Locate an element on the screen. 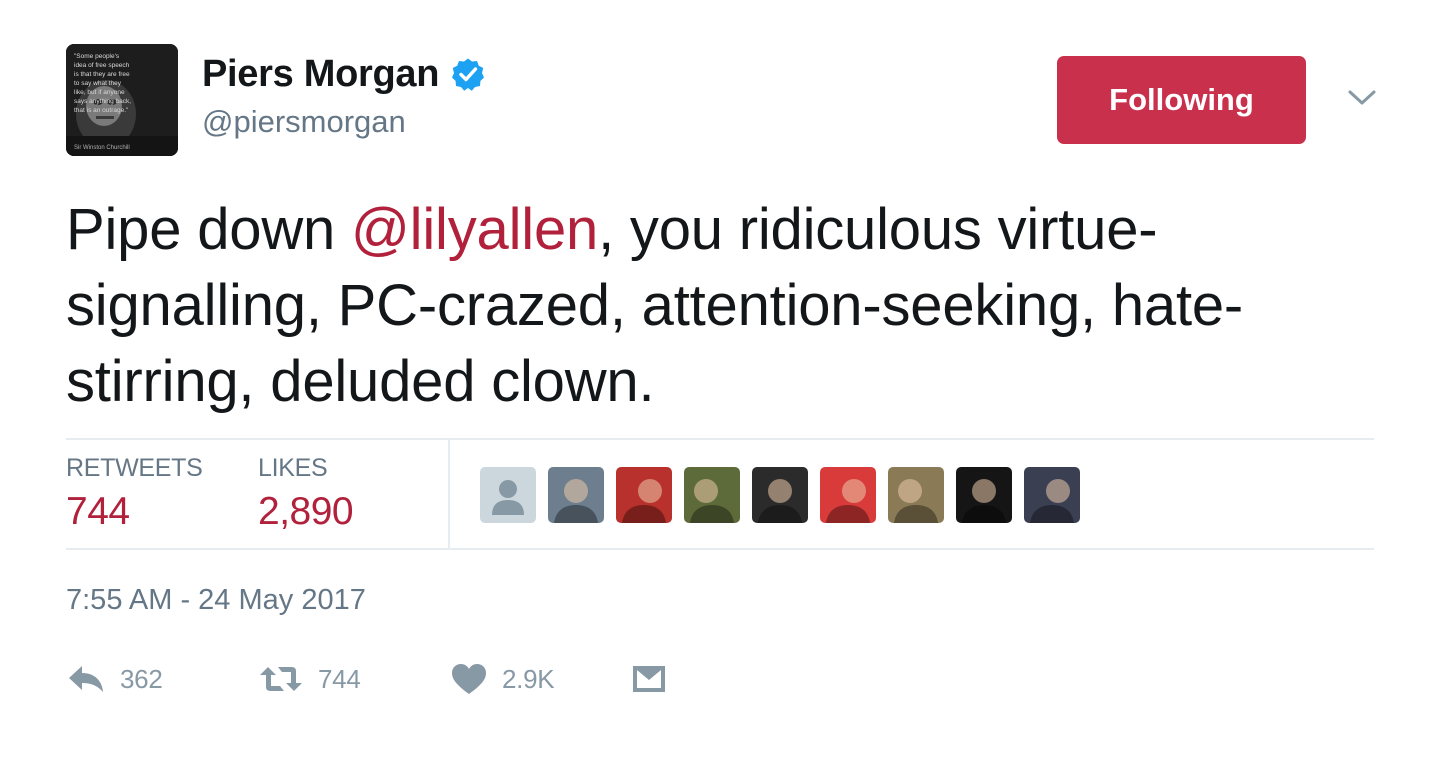  avatar-quote-line: idea of free speech is located at coordinates (102, 65).